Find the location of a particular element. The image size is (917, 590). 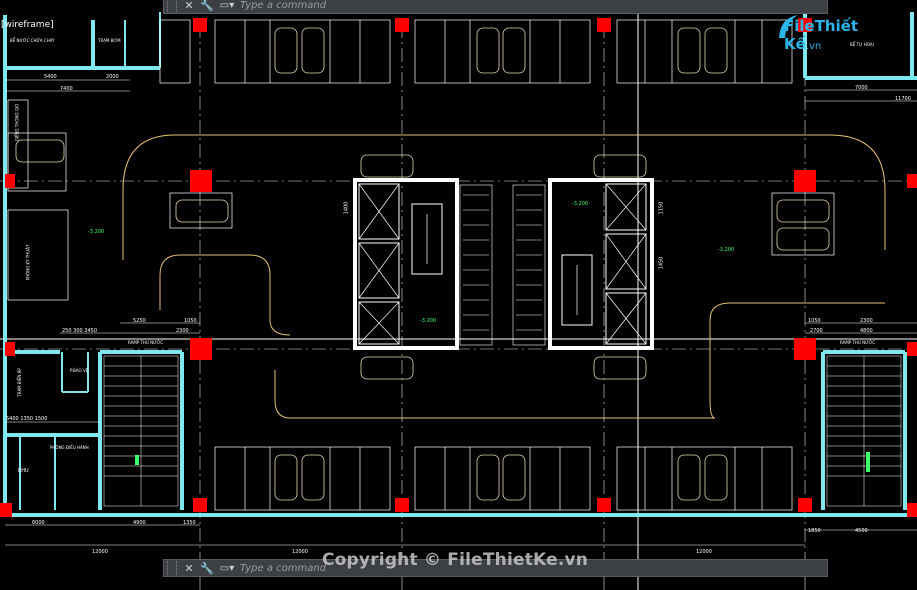

ramp-right is located at coordinates (864, 431).